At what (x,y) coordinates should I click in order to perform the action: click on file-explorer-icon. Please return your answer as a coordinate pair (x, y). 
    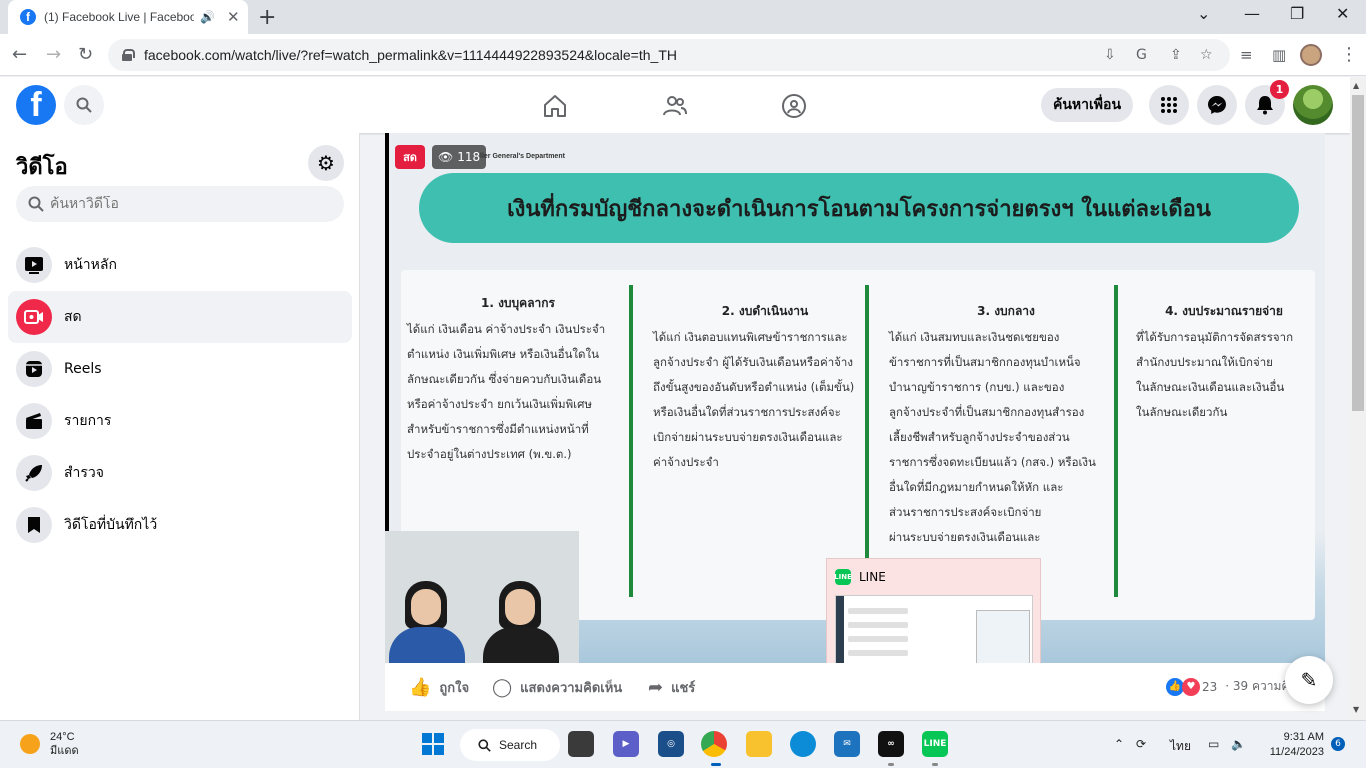
    Looking at the image, I should click on (759, 744).